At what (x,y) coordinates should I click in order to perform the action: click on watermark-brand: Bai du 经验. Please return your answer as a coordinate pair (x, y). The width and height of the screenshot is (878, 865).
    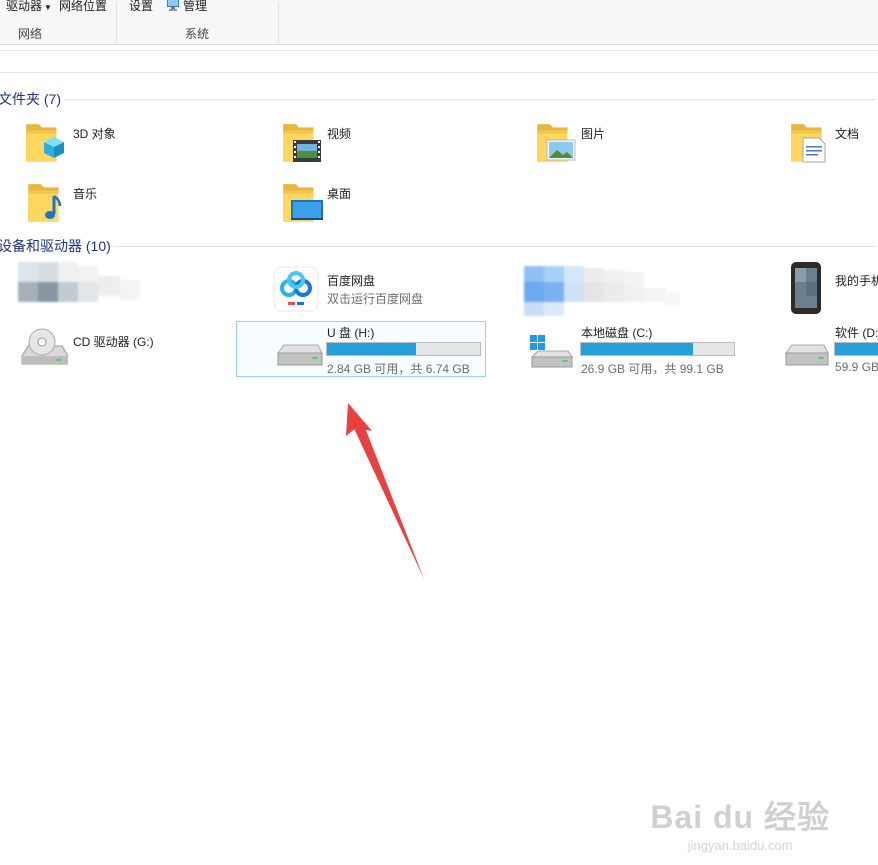
    Looking at the image, I should click on (740, 817).